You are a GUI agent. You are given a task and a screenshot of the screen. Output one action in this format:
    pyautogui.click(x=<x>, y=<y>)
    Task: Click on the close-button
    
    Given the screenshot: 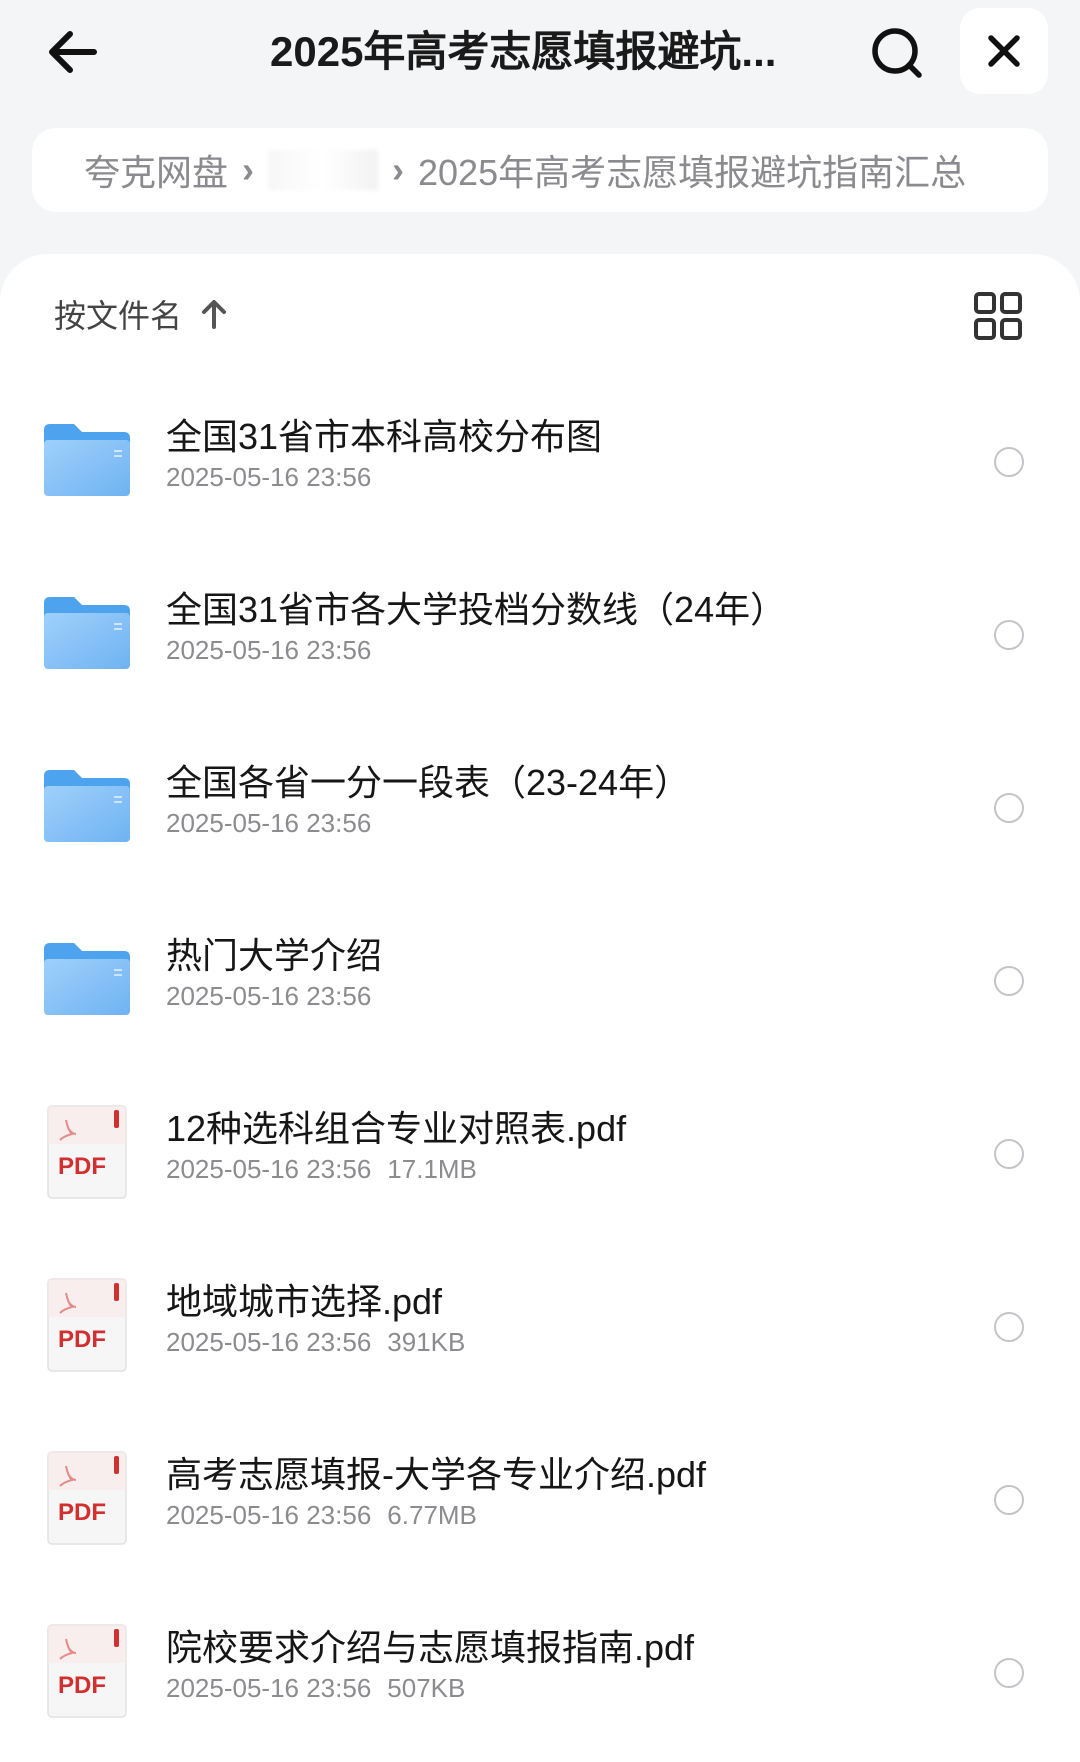 What is the action you would take?
    pyautogui.click(x=1004, y=51)
    